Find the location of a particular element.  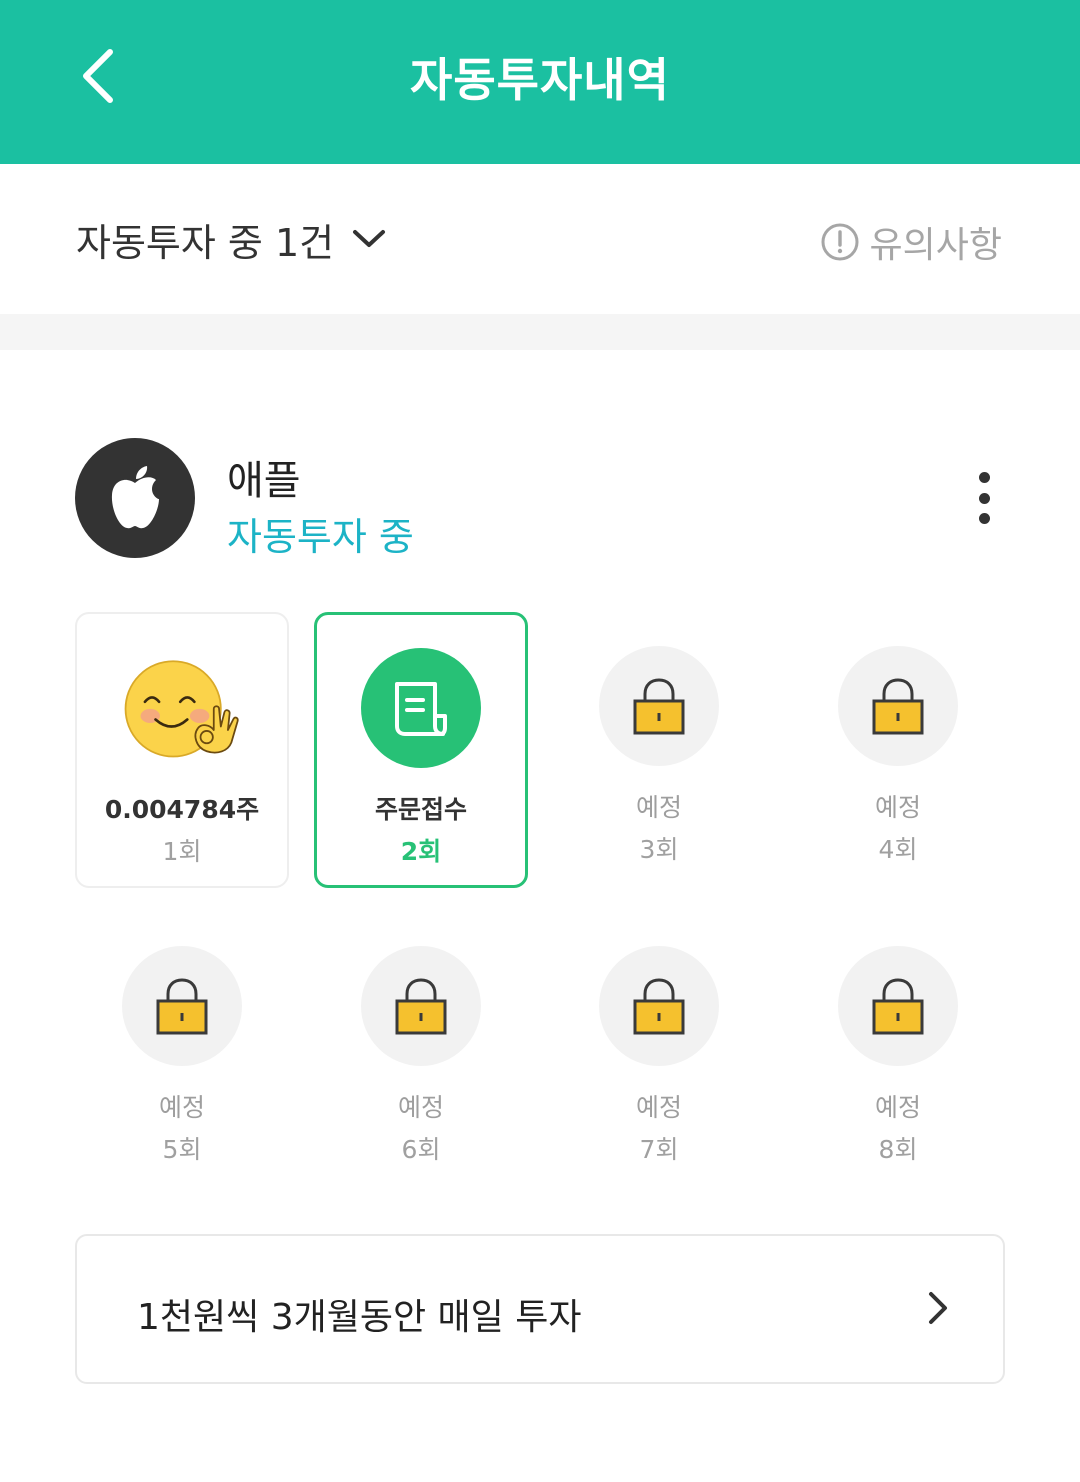

apple-logo-icon is located at coordinates (135, 497).